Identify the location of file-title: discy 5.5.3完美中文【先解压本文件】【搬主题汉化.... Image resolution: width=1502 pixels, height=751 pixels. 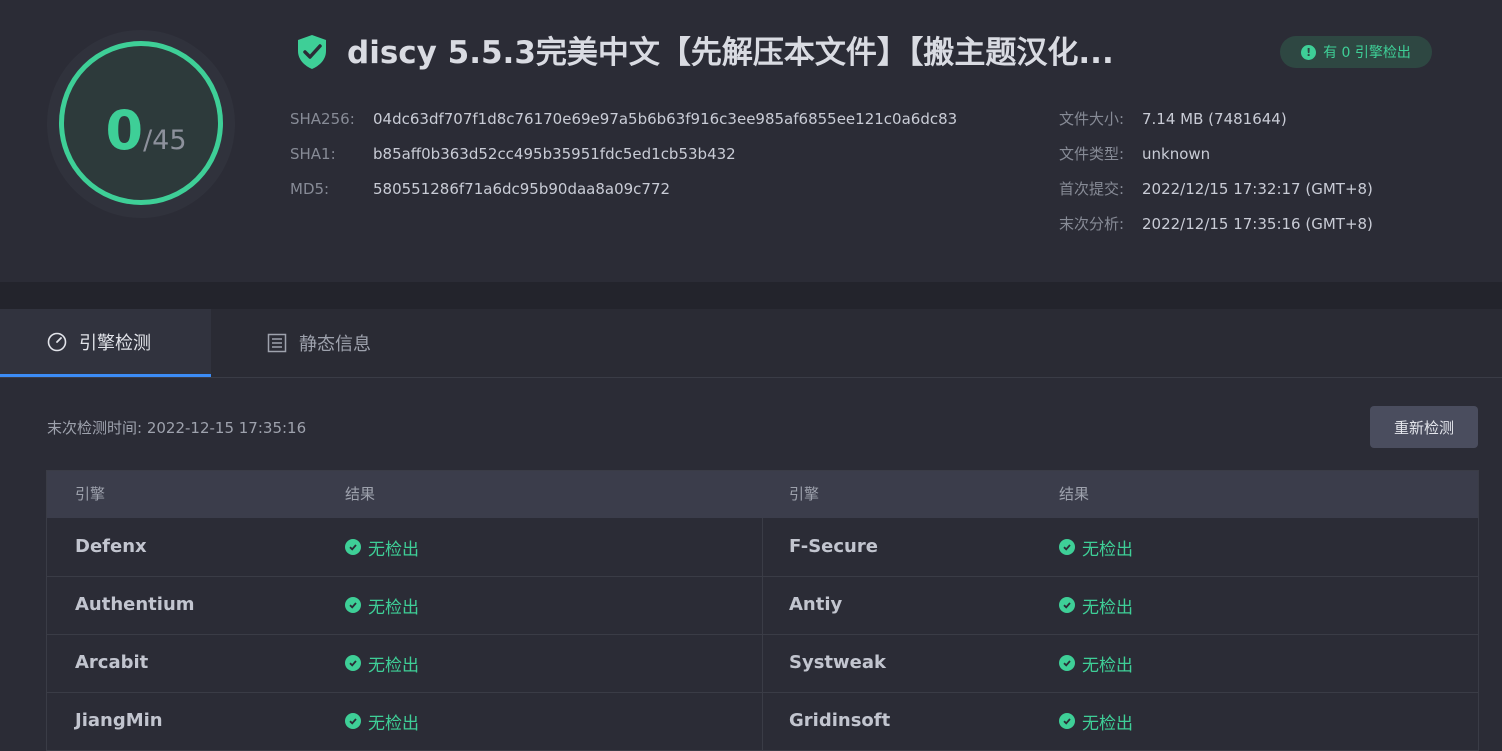
(730, 53).